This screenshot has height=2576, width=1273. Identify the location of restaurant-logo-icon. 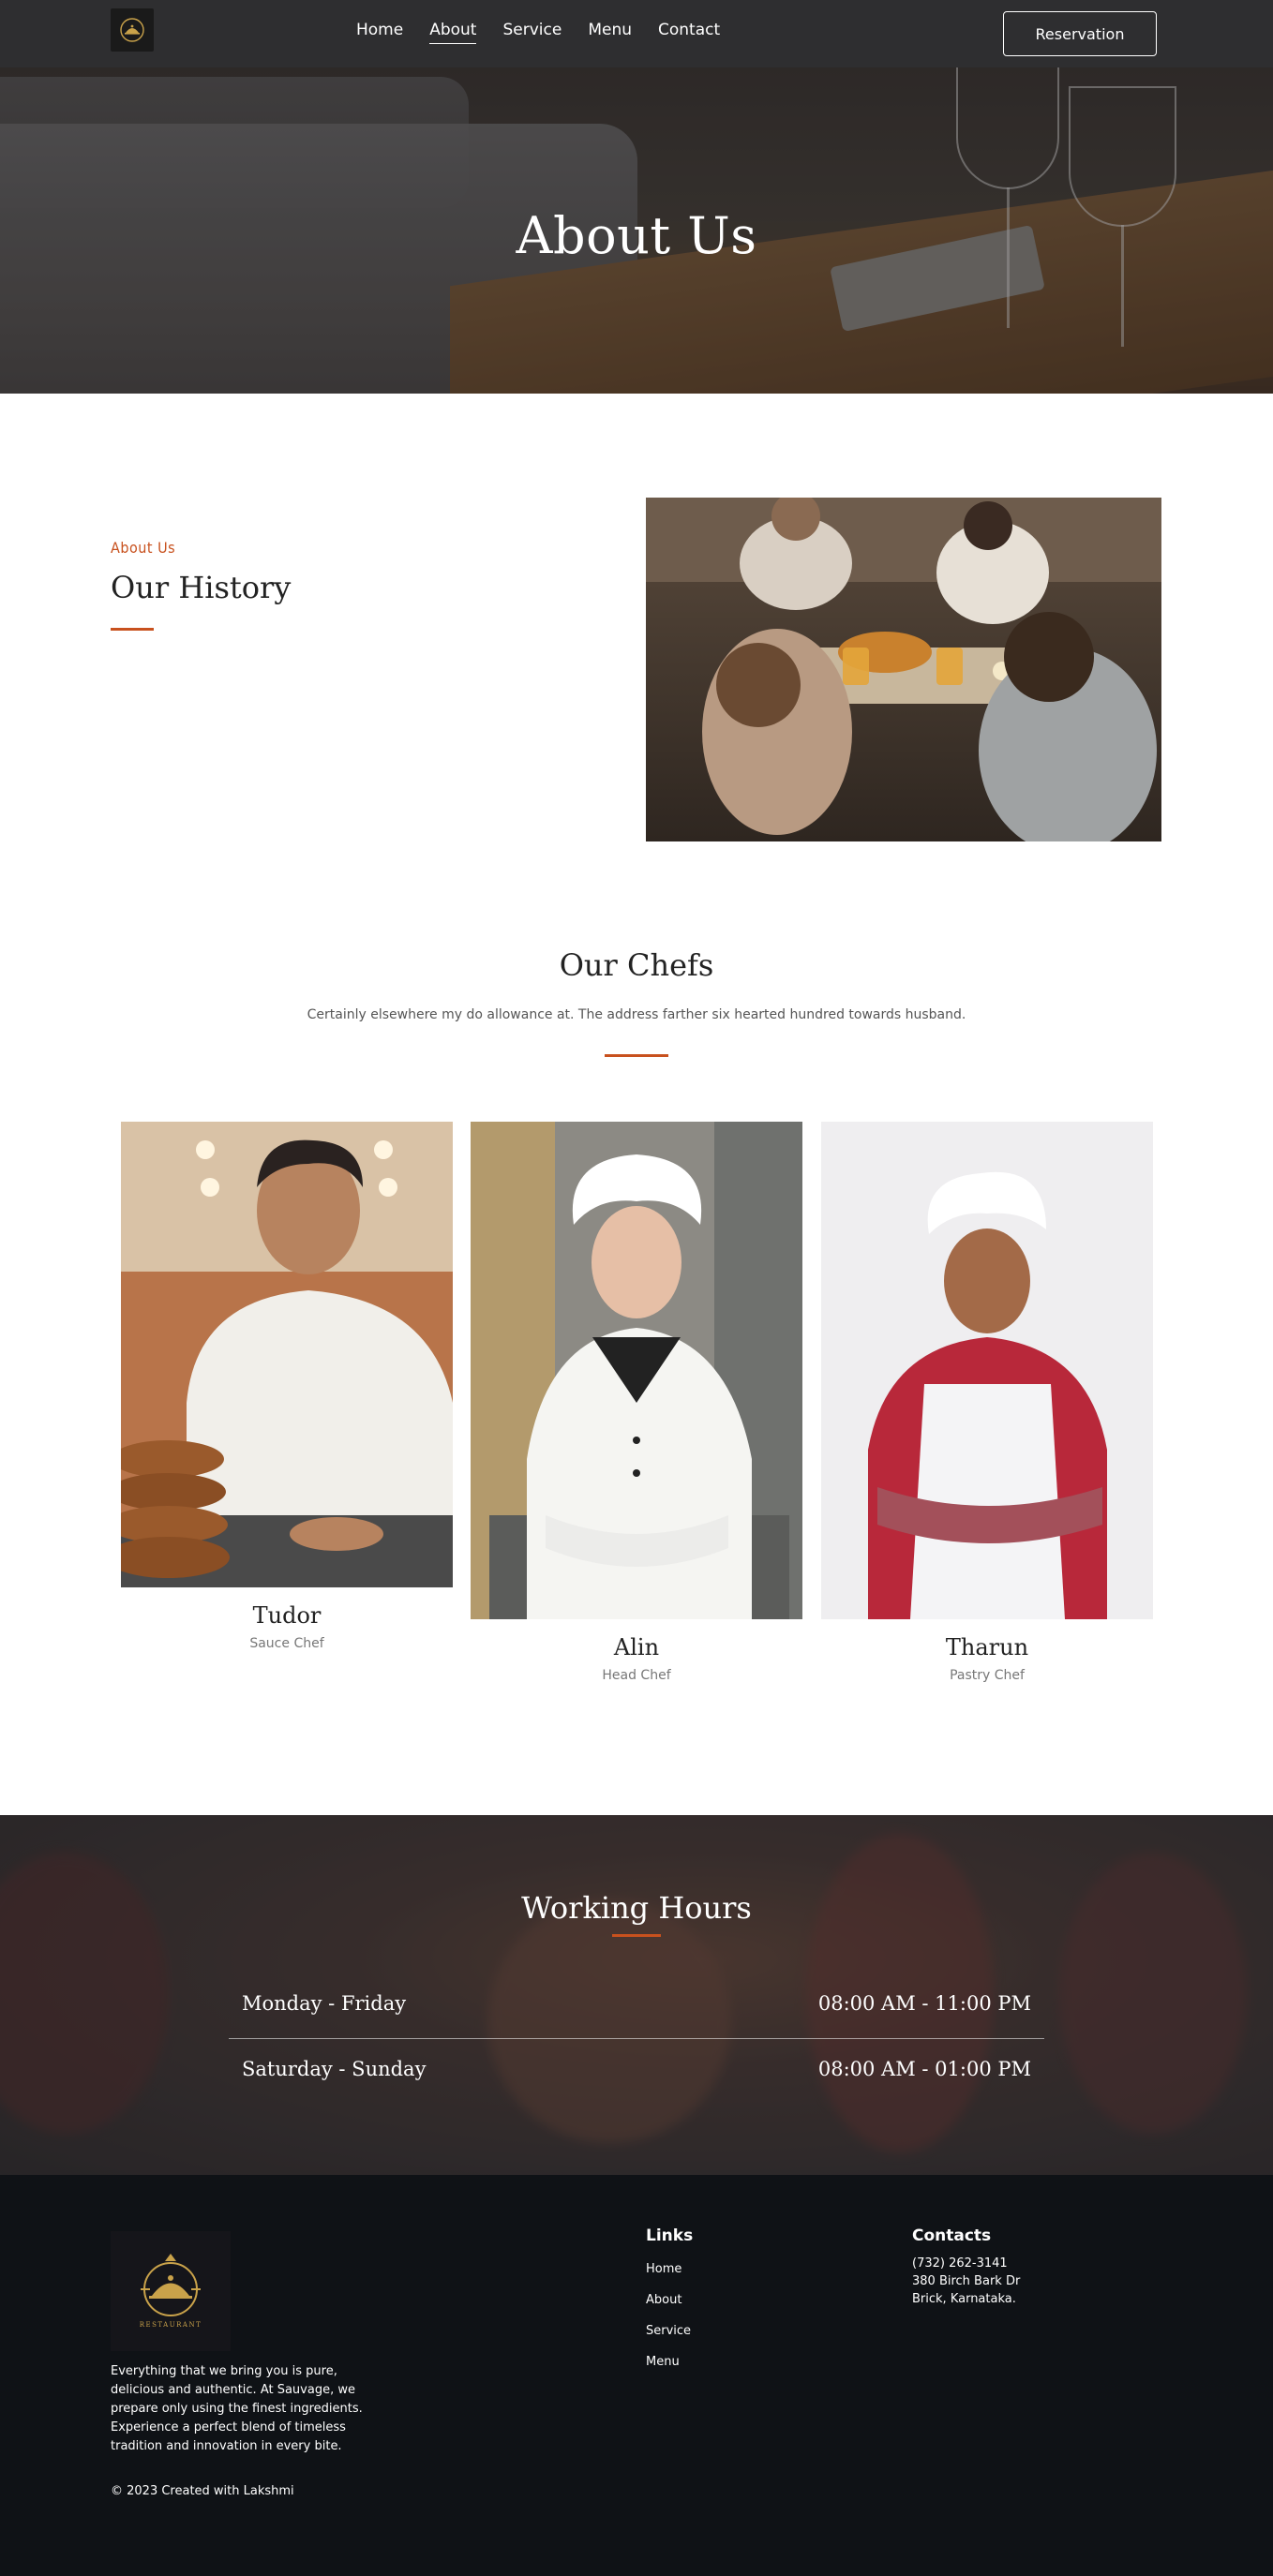
(132, 30).